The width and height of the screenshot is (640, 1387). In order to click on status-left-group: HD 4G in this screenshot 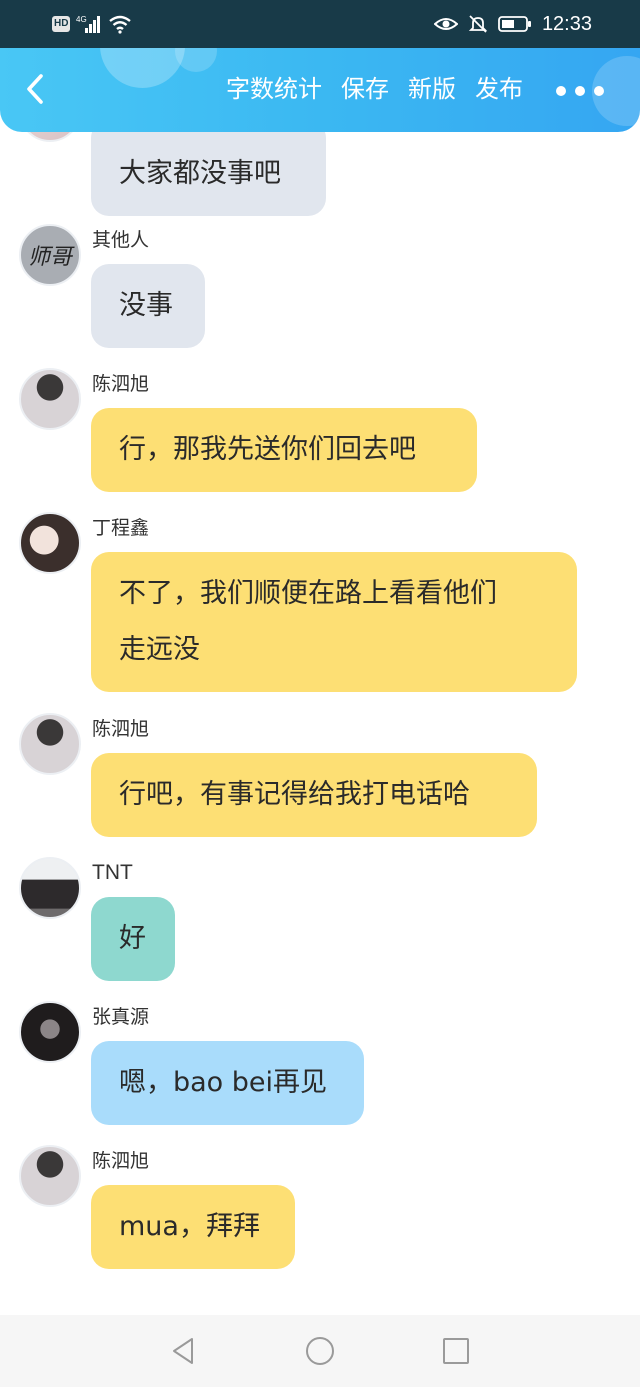, I will do `click(92, 24)`.